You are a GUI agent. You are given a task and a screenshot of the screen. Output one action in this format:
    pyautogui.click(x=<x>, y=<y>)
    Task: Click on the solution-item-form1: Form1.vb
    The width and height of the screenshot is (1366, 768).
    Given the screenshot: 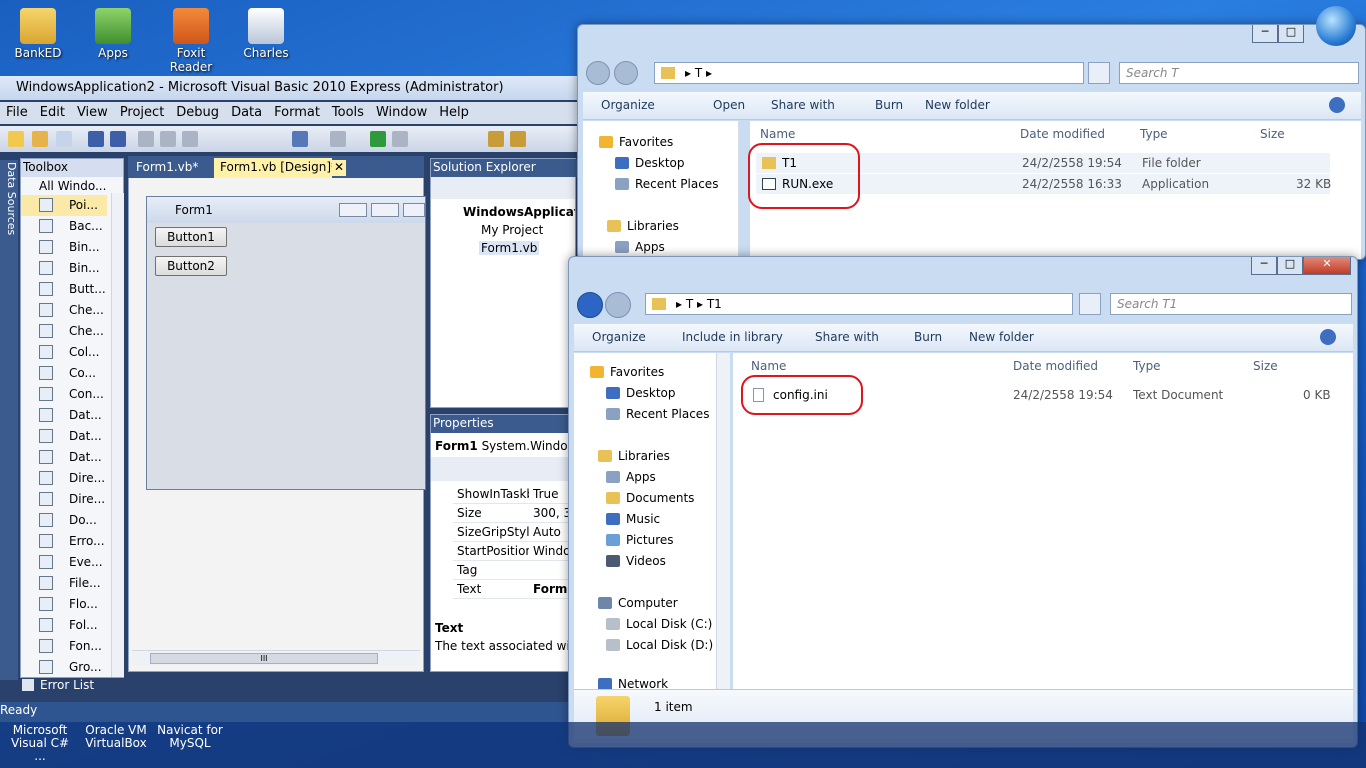 What is the action you would take?
    pyautogui.click(x=509, y=248)
    